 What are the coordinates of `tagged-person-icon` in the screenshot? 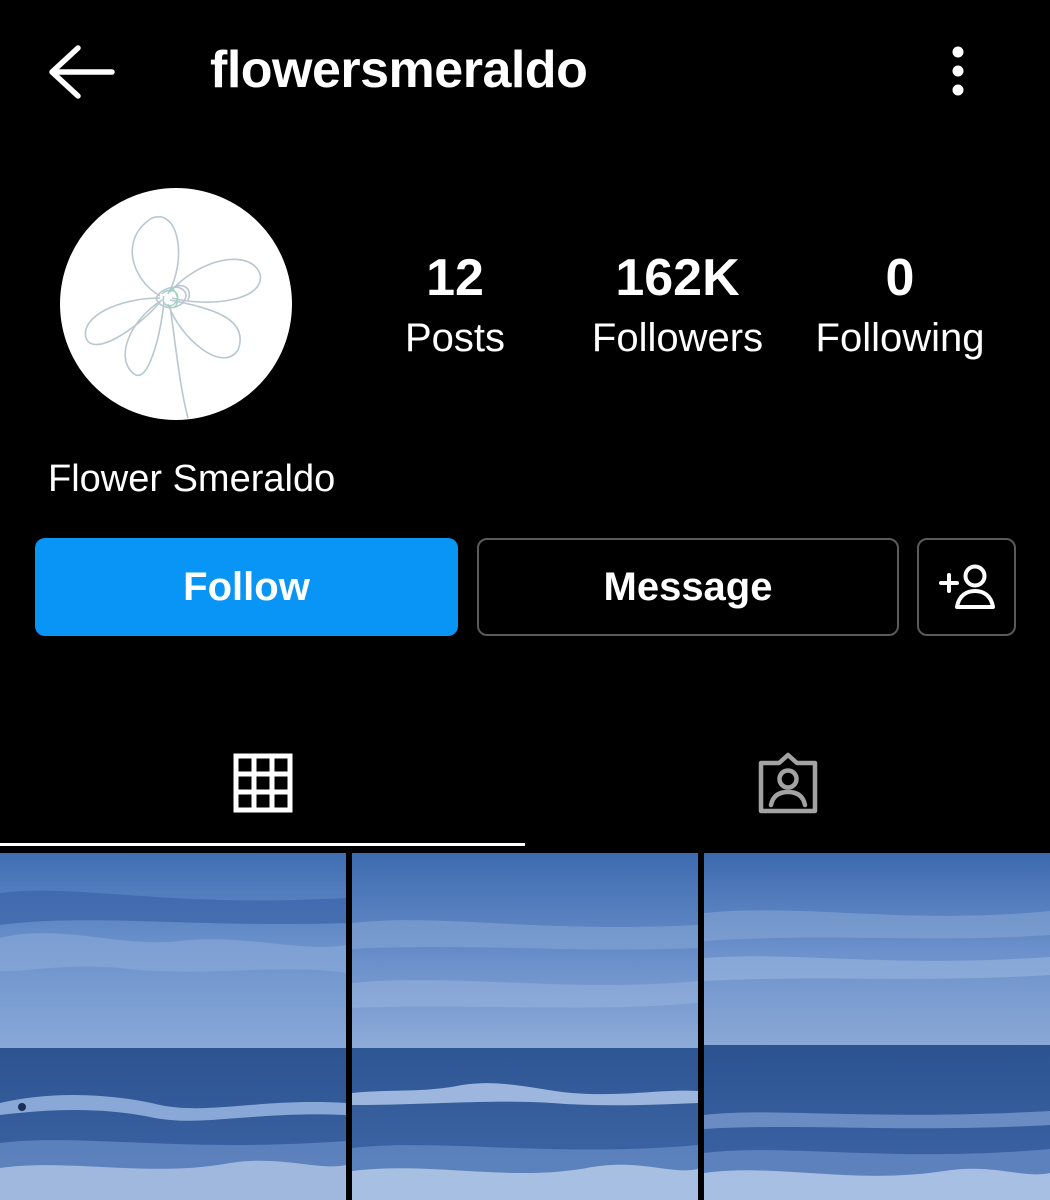 It's located at (787, 782).